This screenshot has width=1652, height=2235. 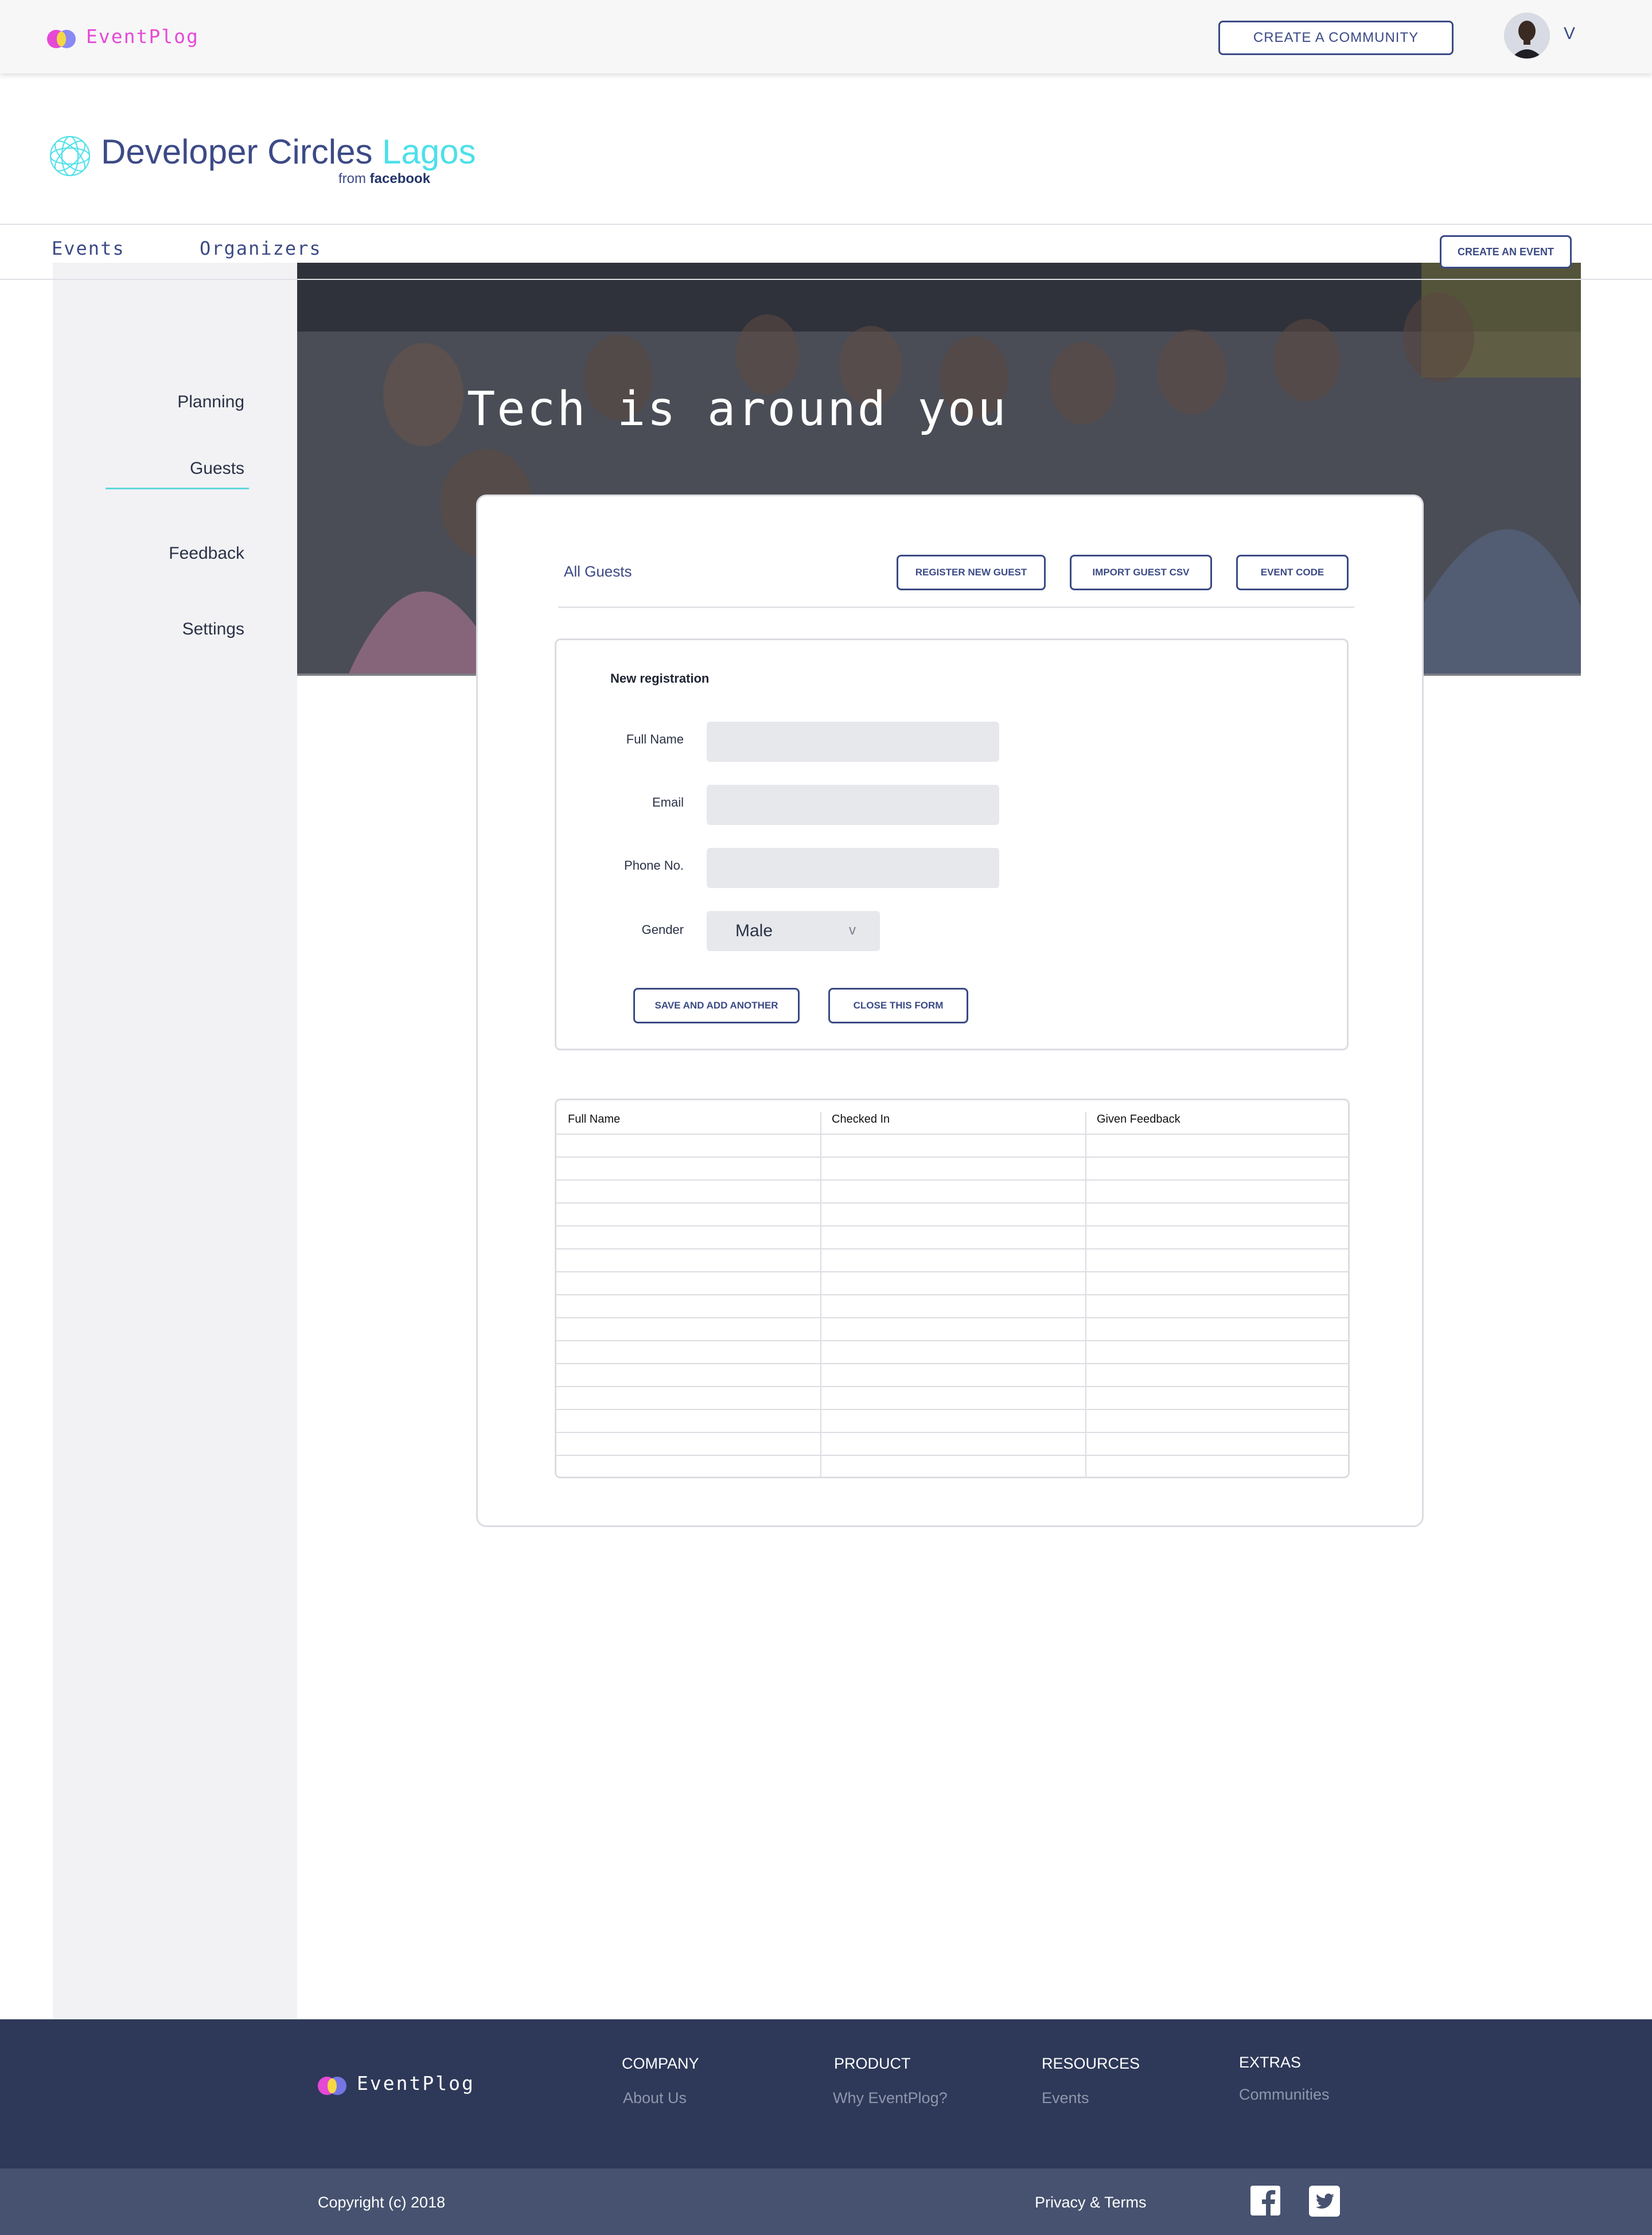 I want to click on footer-heading-company: COMPANY, so click(x=660, y=2063).